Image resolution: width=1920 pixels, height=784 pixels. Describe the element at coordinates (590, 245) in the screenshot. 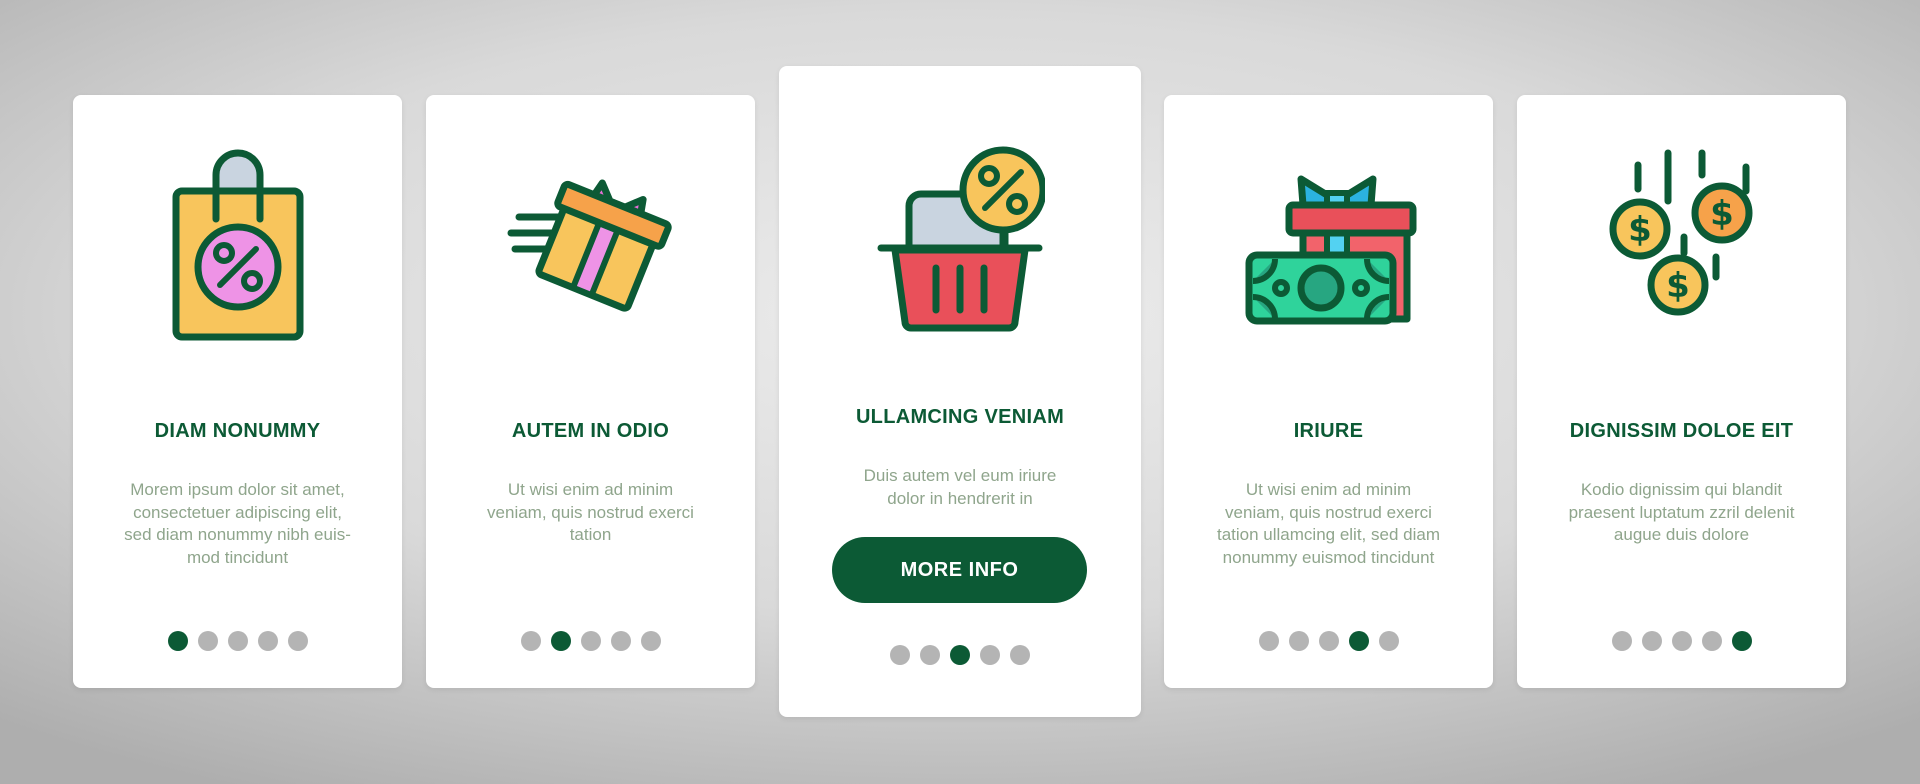

I see `flying-gift-box-icon` at that location.